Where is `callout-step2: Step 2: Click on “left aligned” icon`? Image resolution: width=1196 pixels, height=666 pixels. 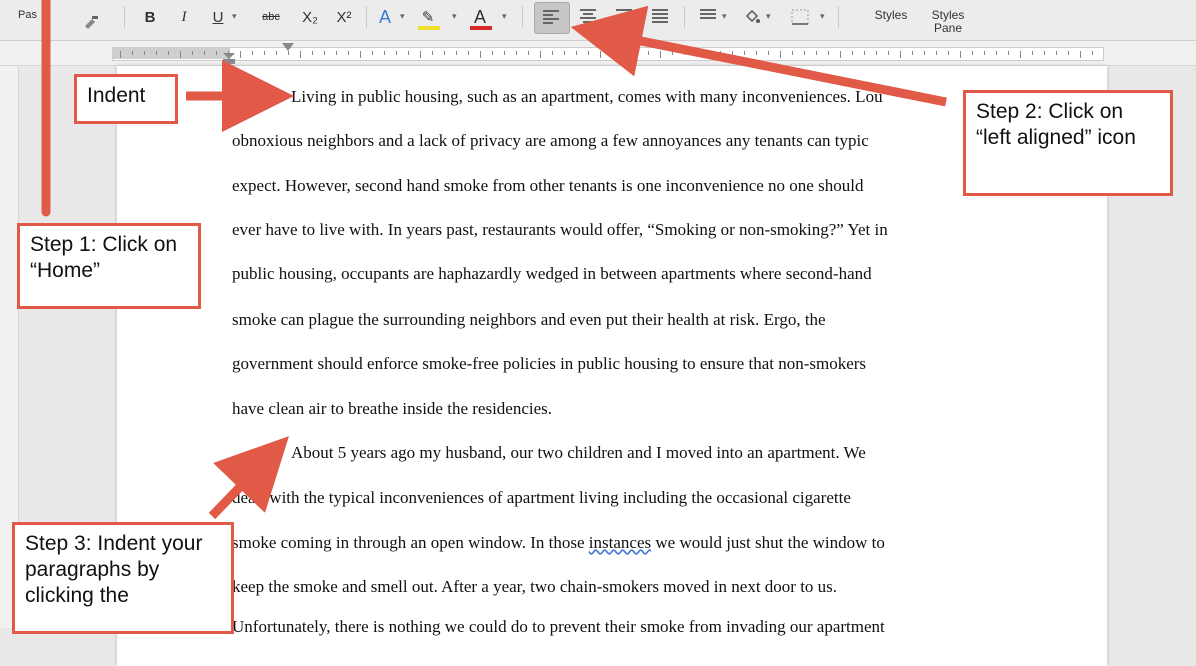 callout-step2: Step 2: Click on “left aligned” icon is located at coordinates (1068, 143).